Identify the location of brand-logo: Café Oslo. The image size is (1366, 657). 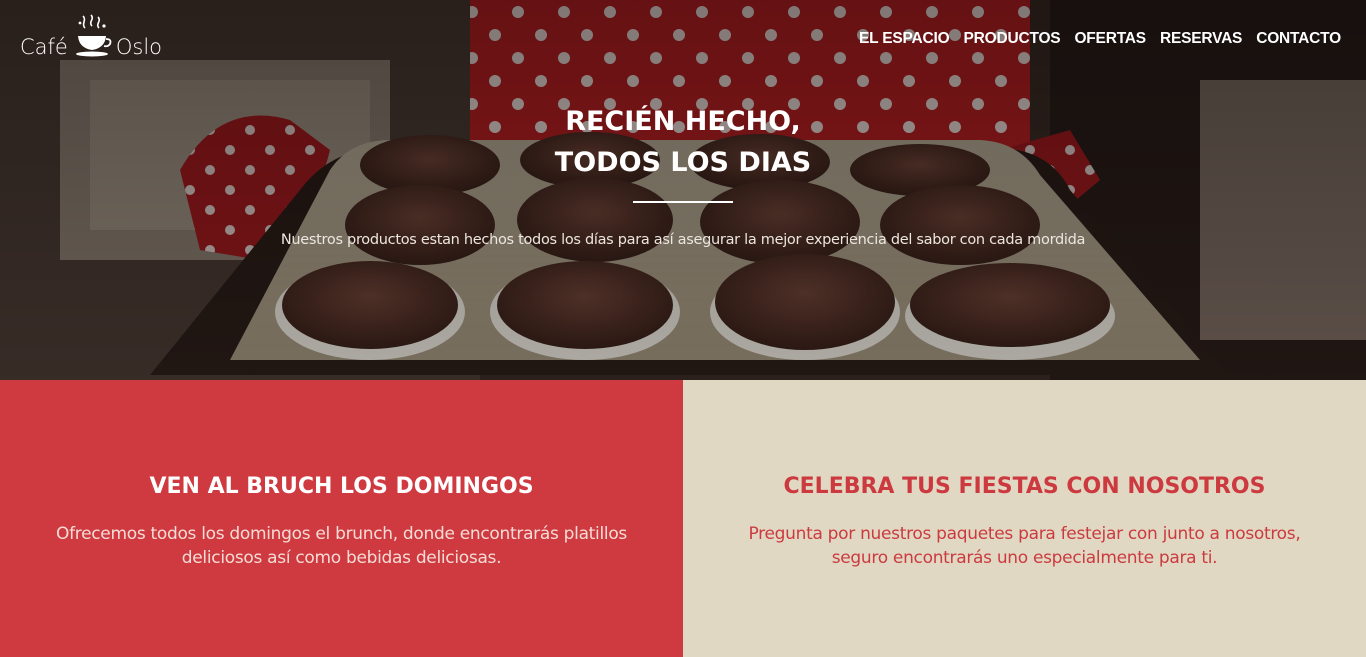
(91, 35).